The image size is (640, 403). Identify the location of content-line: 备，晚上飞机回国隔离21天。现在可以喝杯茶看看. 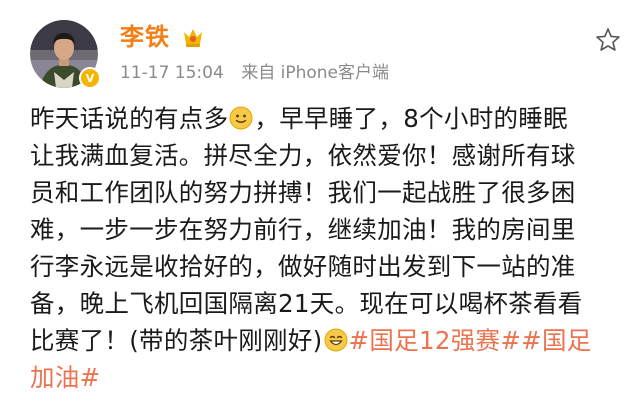
(306, 303).